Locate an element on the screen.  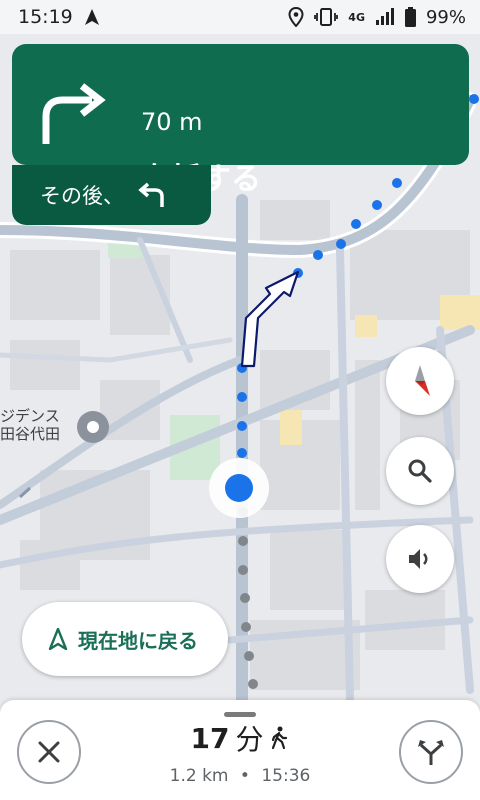
maneuver-distance: 70 m is located at coordinates (172, 122).